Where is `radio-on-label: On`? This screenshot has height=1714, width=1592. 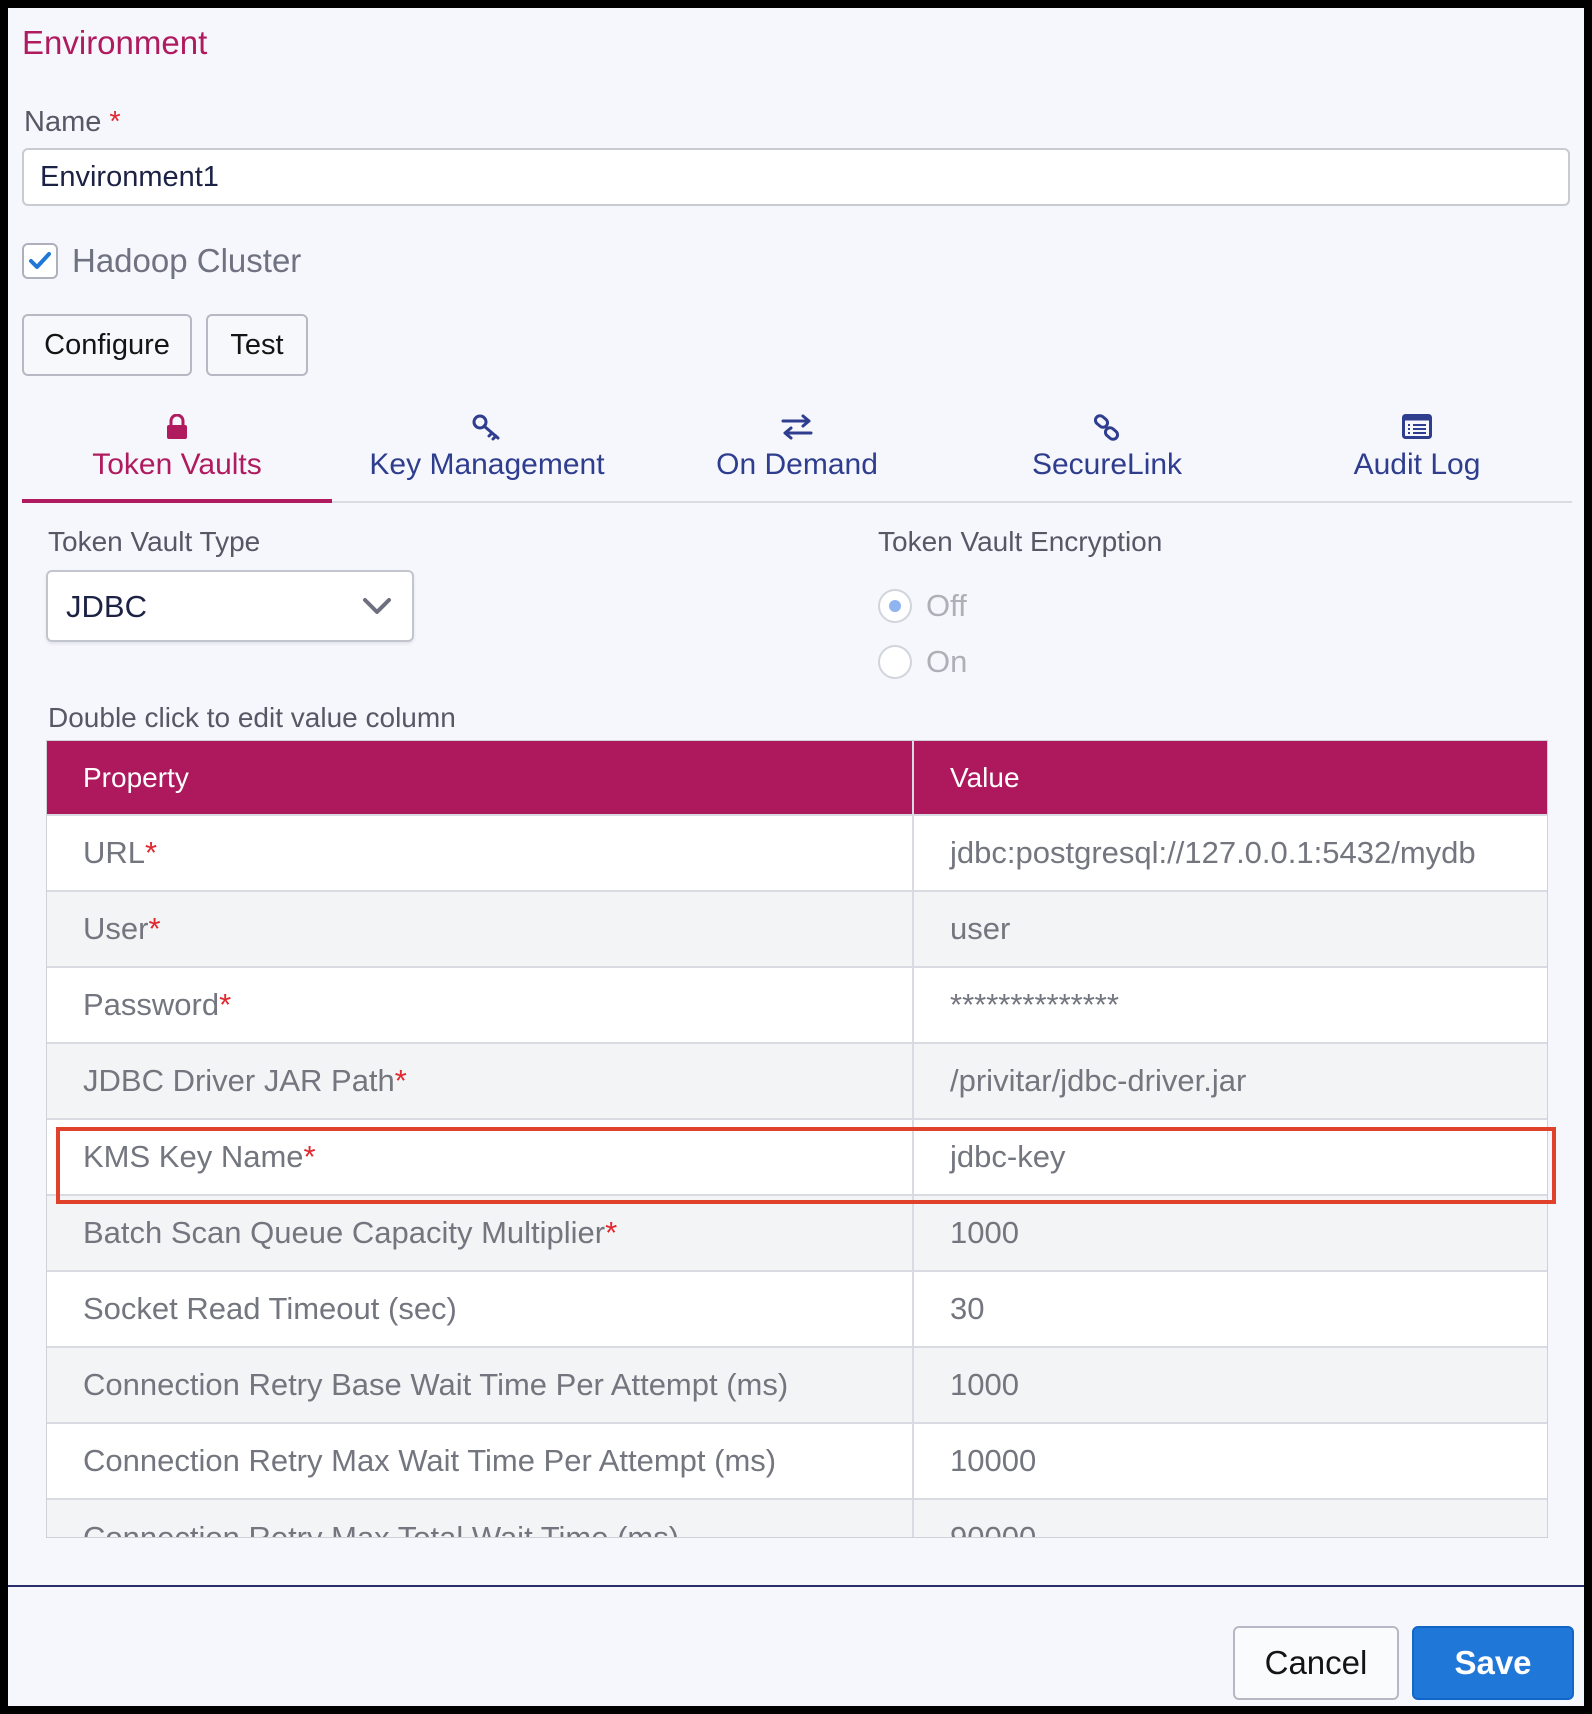
radio-on-label: On is located at coordinates (947, 661).